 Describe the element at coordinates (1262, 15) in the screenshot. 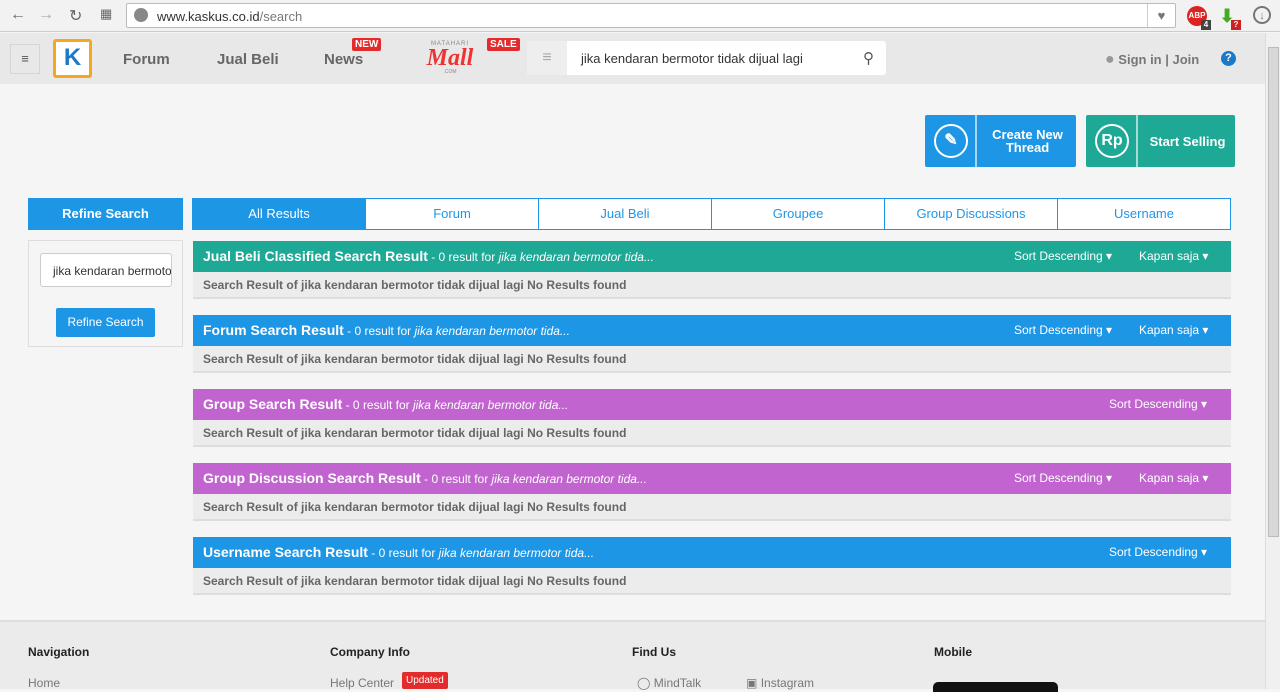

I see `downloads-icon: ↓` at that location.